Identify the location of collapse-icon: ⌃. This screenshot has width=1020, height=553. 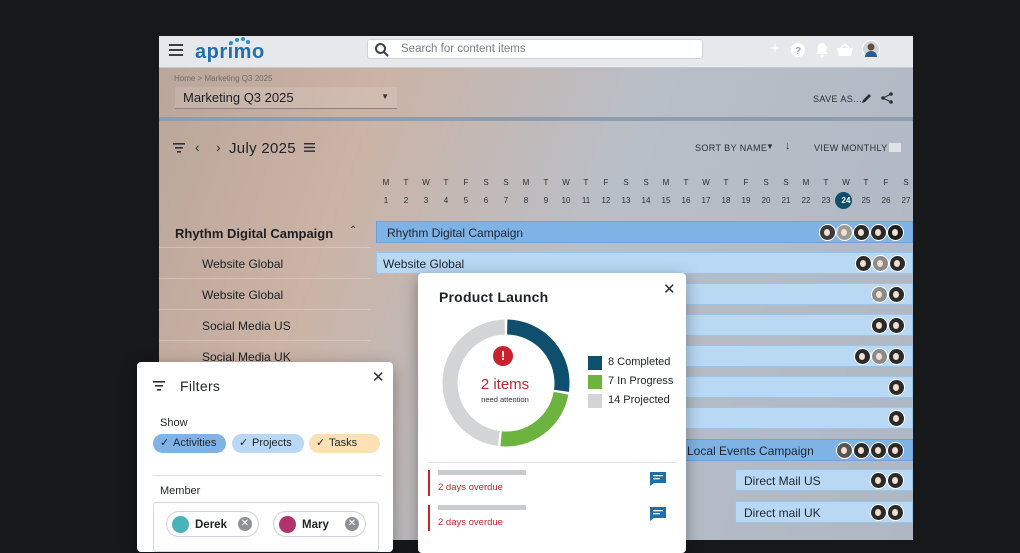
(353, 230).